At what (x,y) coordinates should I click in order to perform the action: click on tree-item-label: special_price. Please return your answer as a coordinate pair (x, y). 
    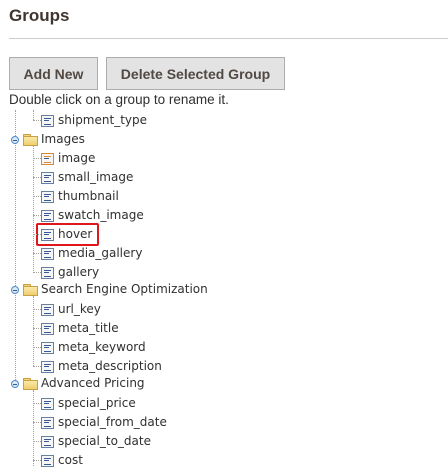
    Looking at the image, I should click on (97, 403).